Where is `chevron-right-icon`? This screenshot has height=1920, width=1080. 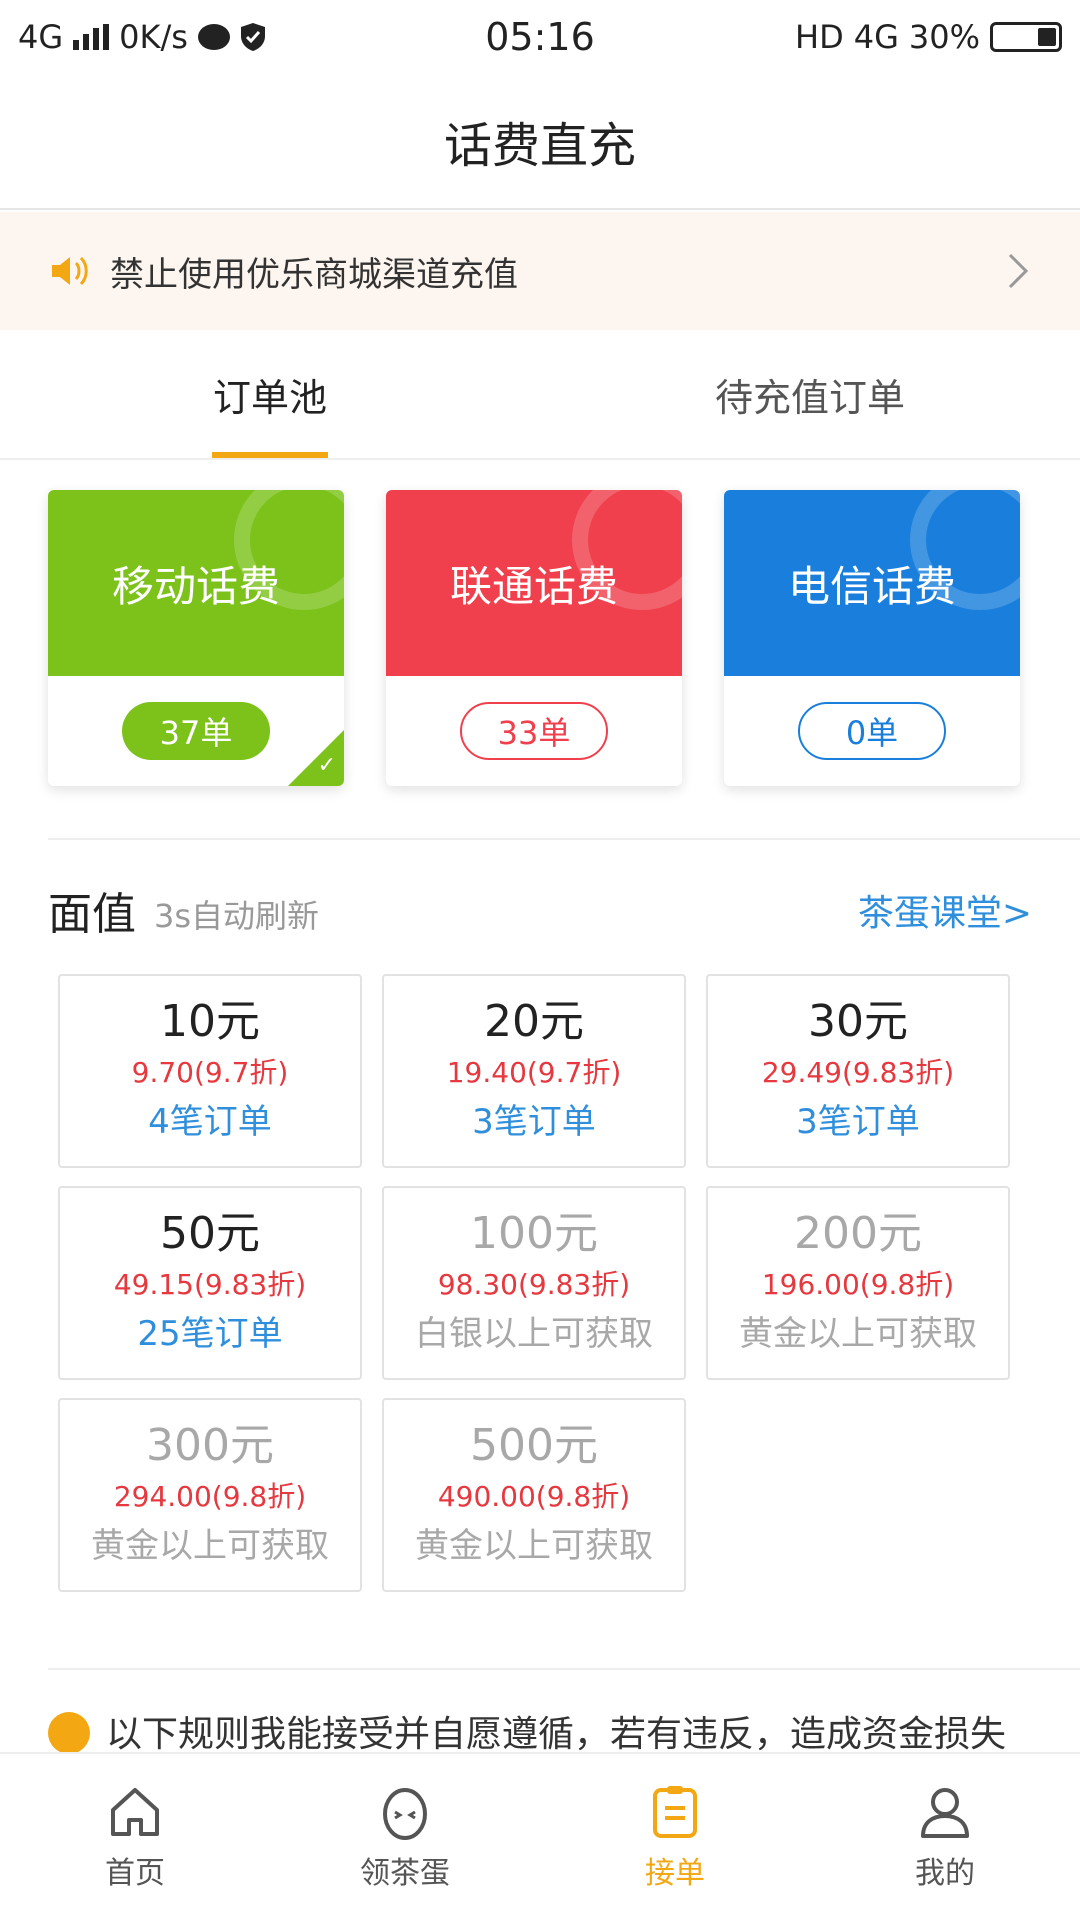
chevron-right-icon is located at coordinates (1018, 271).